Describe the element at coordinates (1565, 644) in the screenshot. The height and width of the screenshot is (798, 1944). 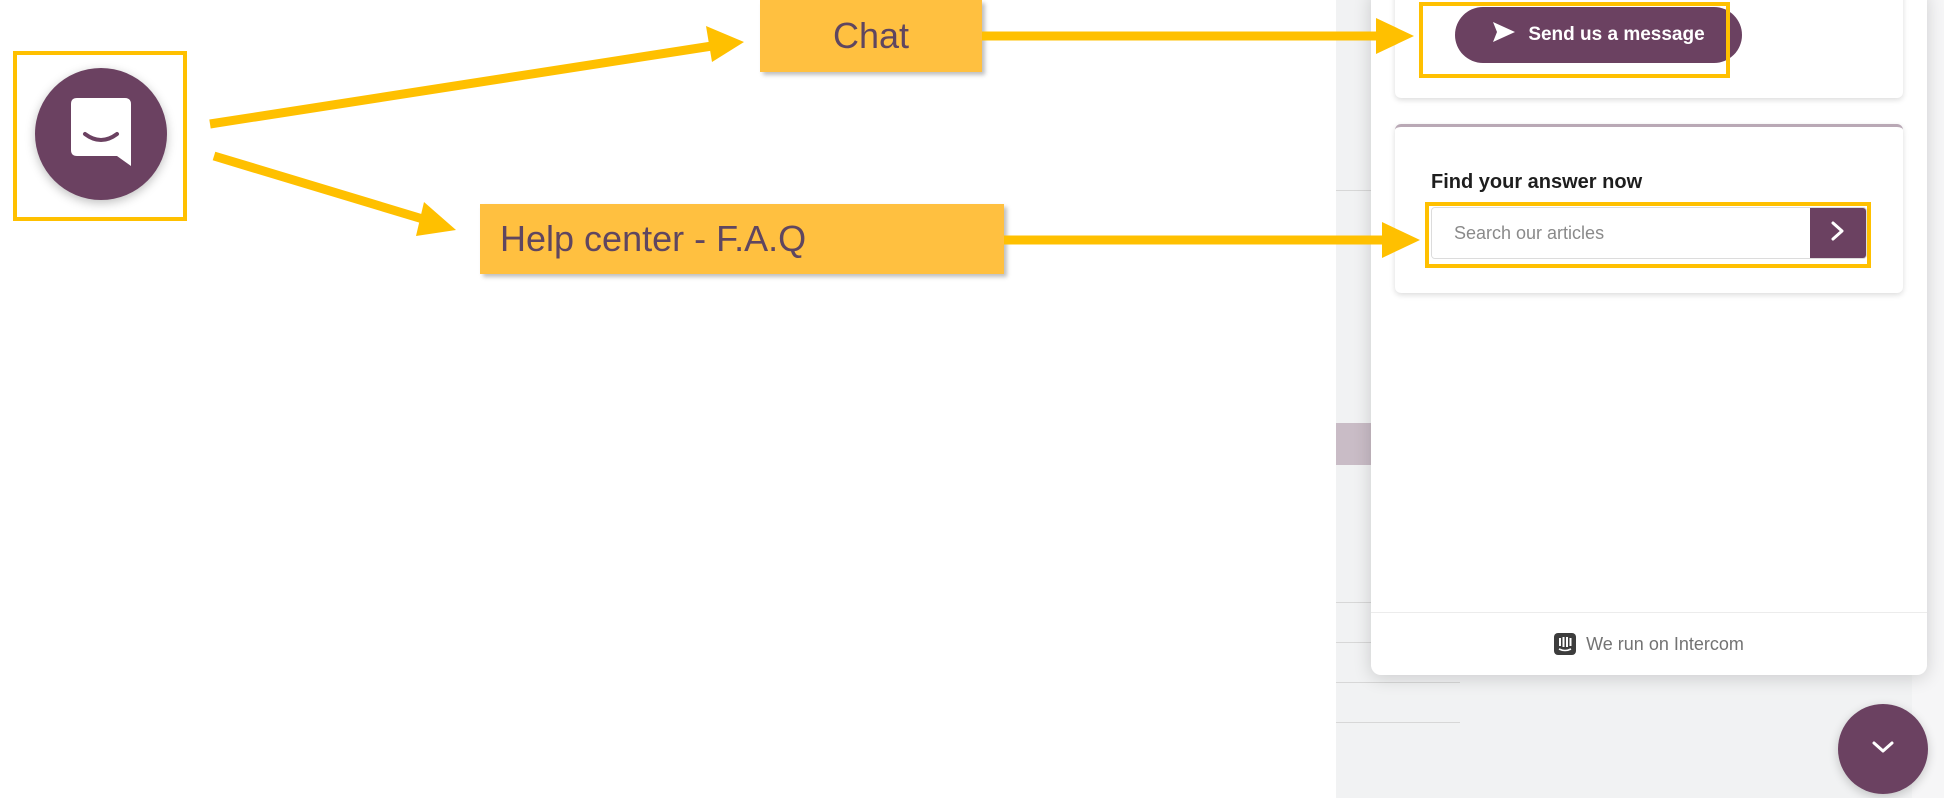
I see `intercom-logo-icon` at that location.